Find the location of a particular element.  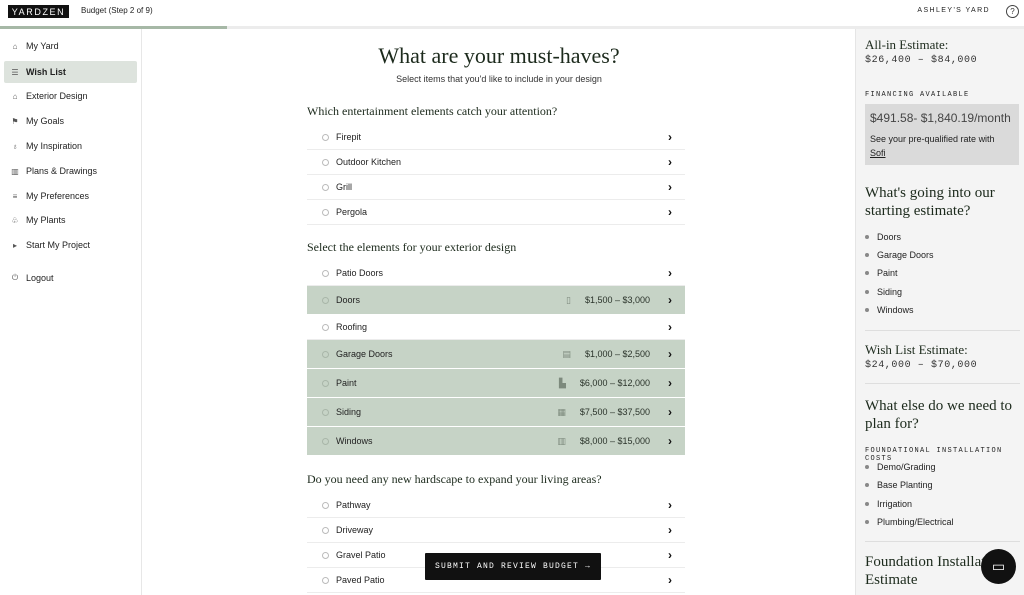

sidebar-item-label: My Plants is located at coordinates (46, 220).